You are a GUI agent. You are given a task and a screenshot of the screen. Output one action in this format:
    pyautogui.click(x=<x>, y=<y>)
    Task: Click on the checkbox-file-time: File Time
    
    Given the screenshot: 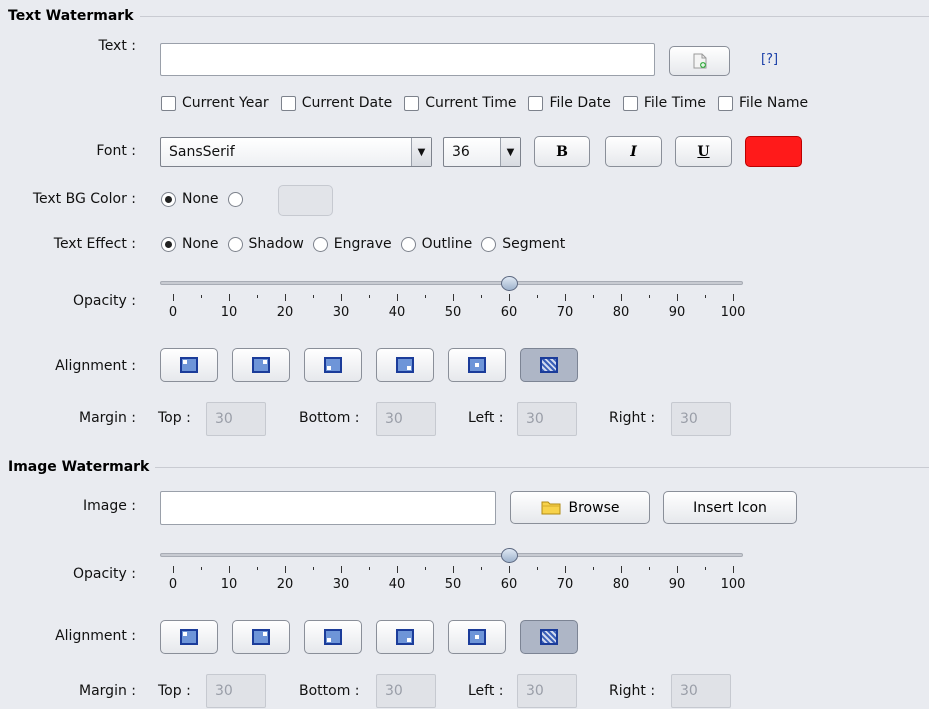 What is the action you would take?
    pyautogui.click(x=664, y=103)
    